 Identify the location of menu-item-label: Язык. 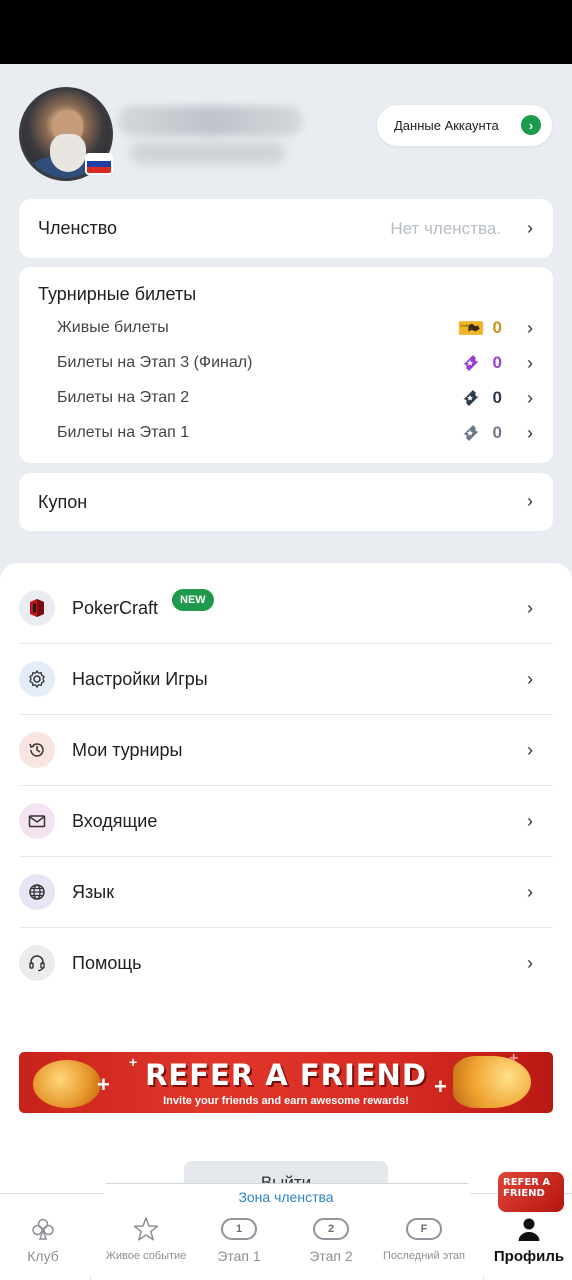
(93, 892).